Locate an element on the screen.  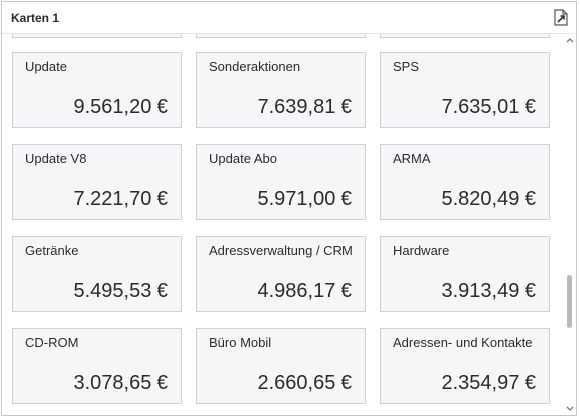
export-button is located at coordinates (561, 17).